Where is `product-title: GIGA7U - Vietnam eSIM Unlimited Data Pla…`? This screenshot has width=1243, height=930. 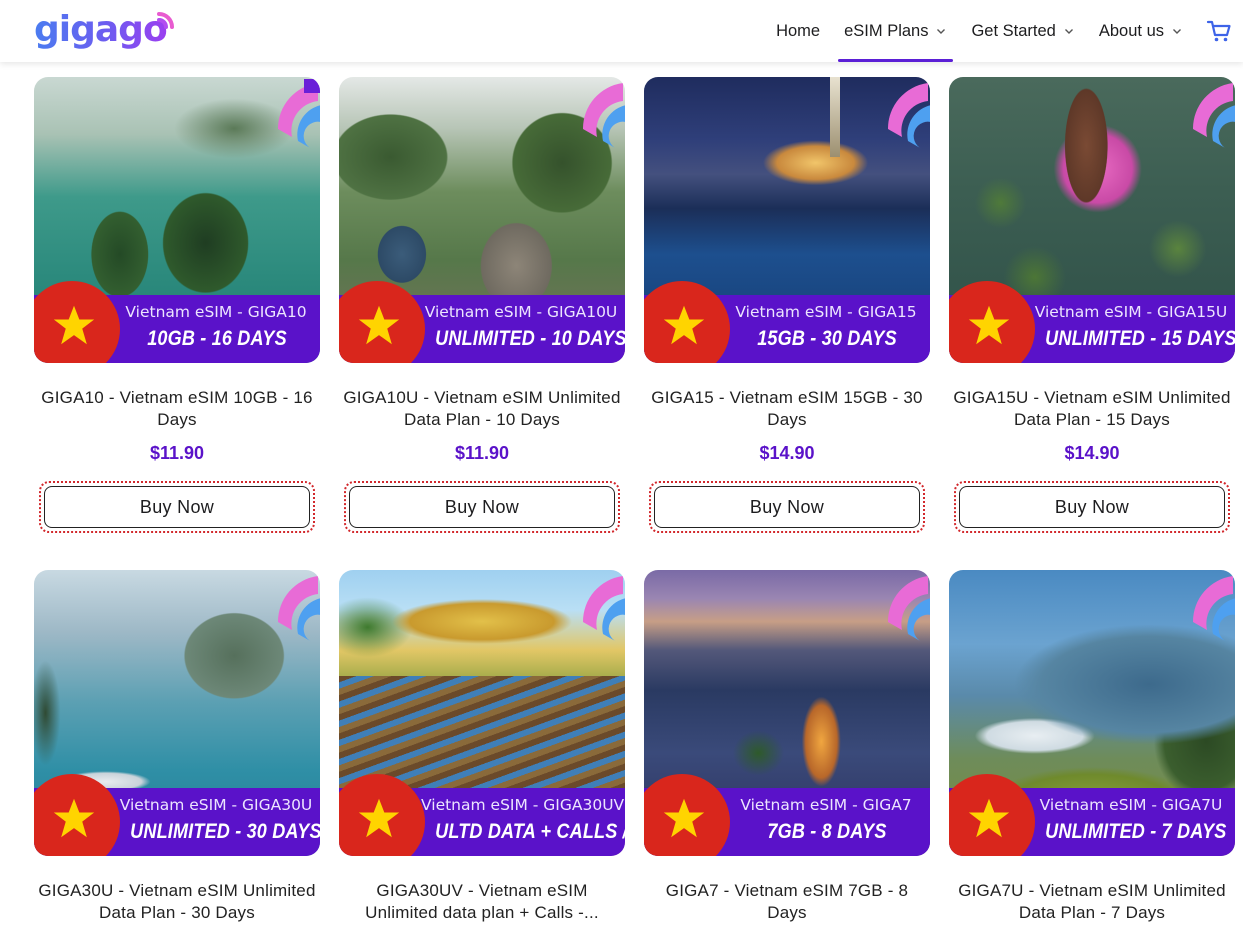
product-title: GIGA7U - Vietnam eSIM Unlimited Data Pla… is located at coordinates (1092, 902).